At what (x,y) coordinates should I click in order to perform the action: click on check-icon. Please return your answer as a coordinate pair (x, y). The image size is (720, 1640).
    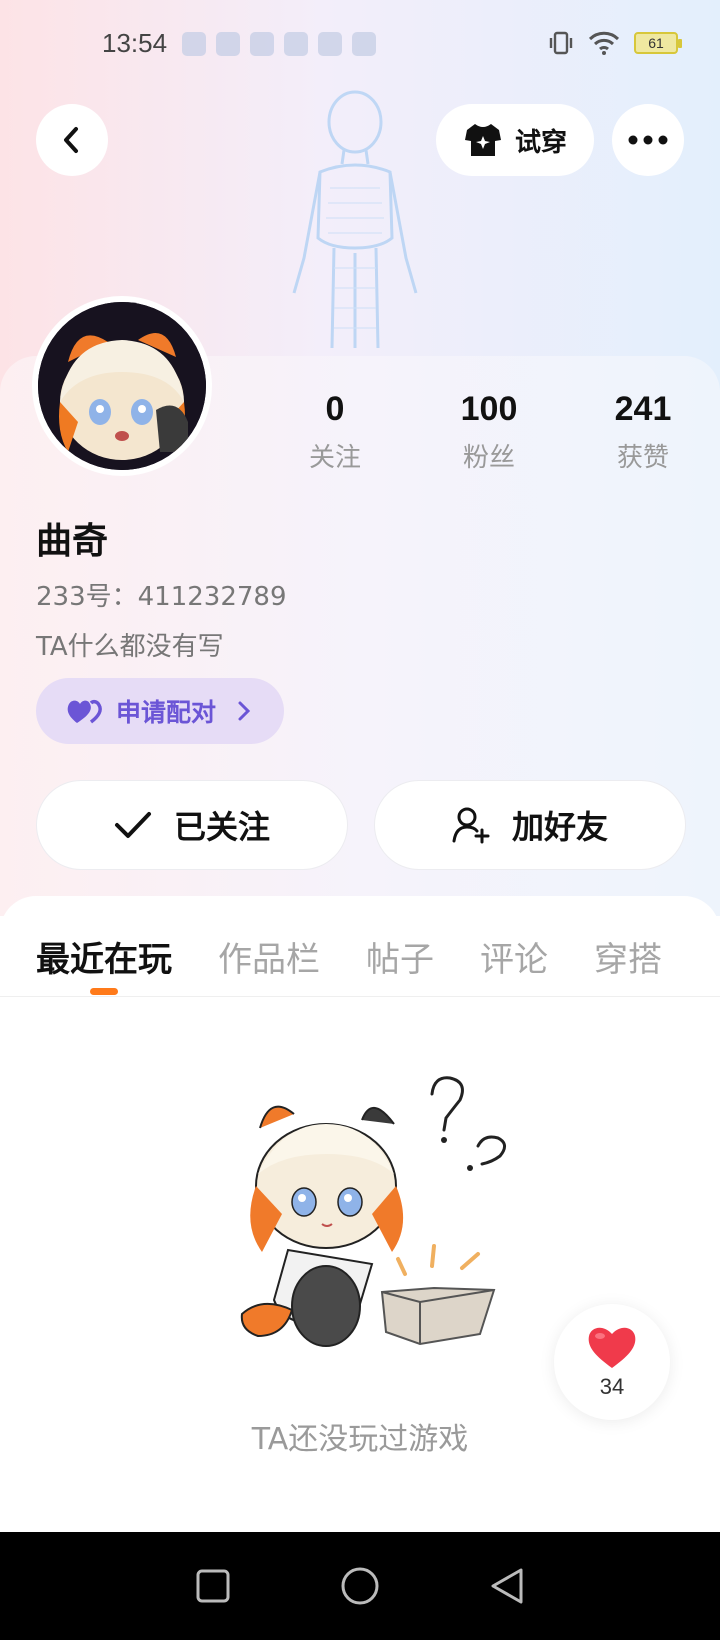
    Looking at the image, I should click on (132, 825).